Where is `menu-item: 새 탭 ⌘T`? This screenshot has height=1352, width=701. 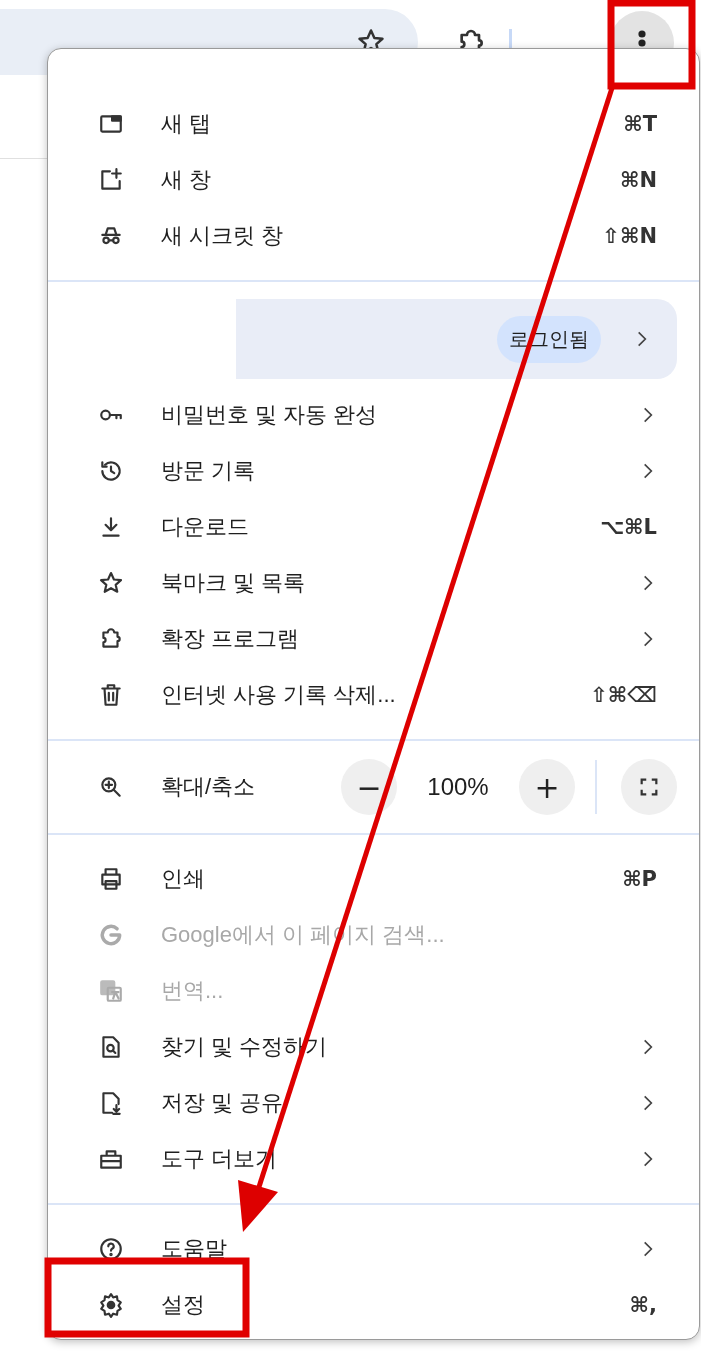
menu-item: 새 탭 ⌘T is located at coordinates (373, 124).